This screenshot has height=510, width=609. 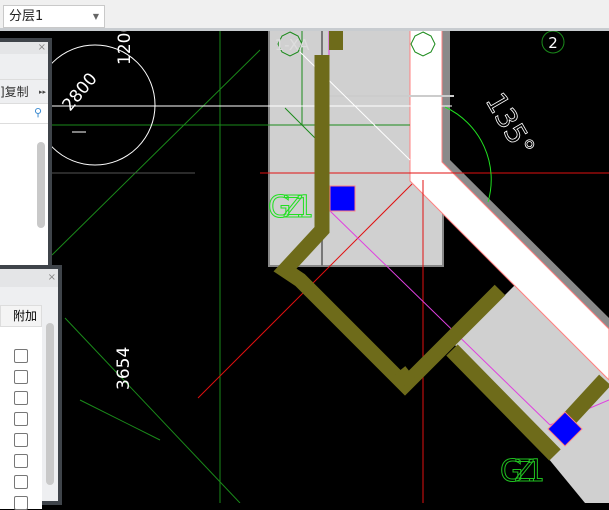 What do you see at coordinates (14, 92) in the screenshot?
I see `copy-label: ]复制` at bounding box center [14, 92].